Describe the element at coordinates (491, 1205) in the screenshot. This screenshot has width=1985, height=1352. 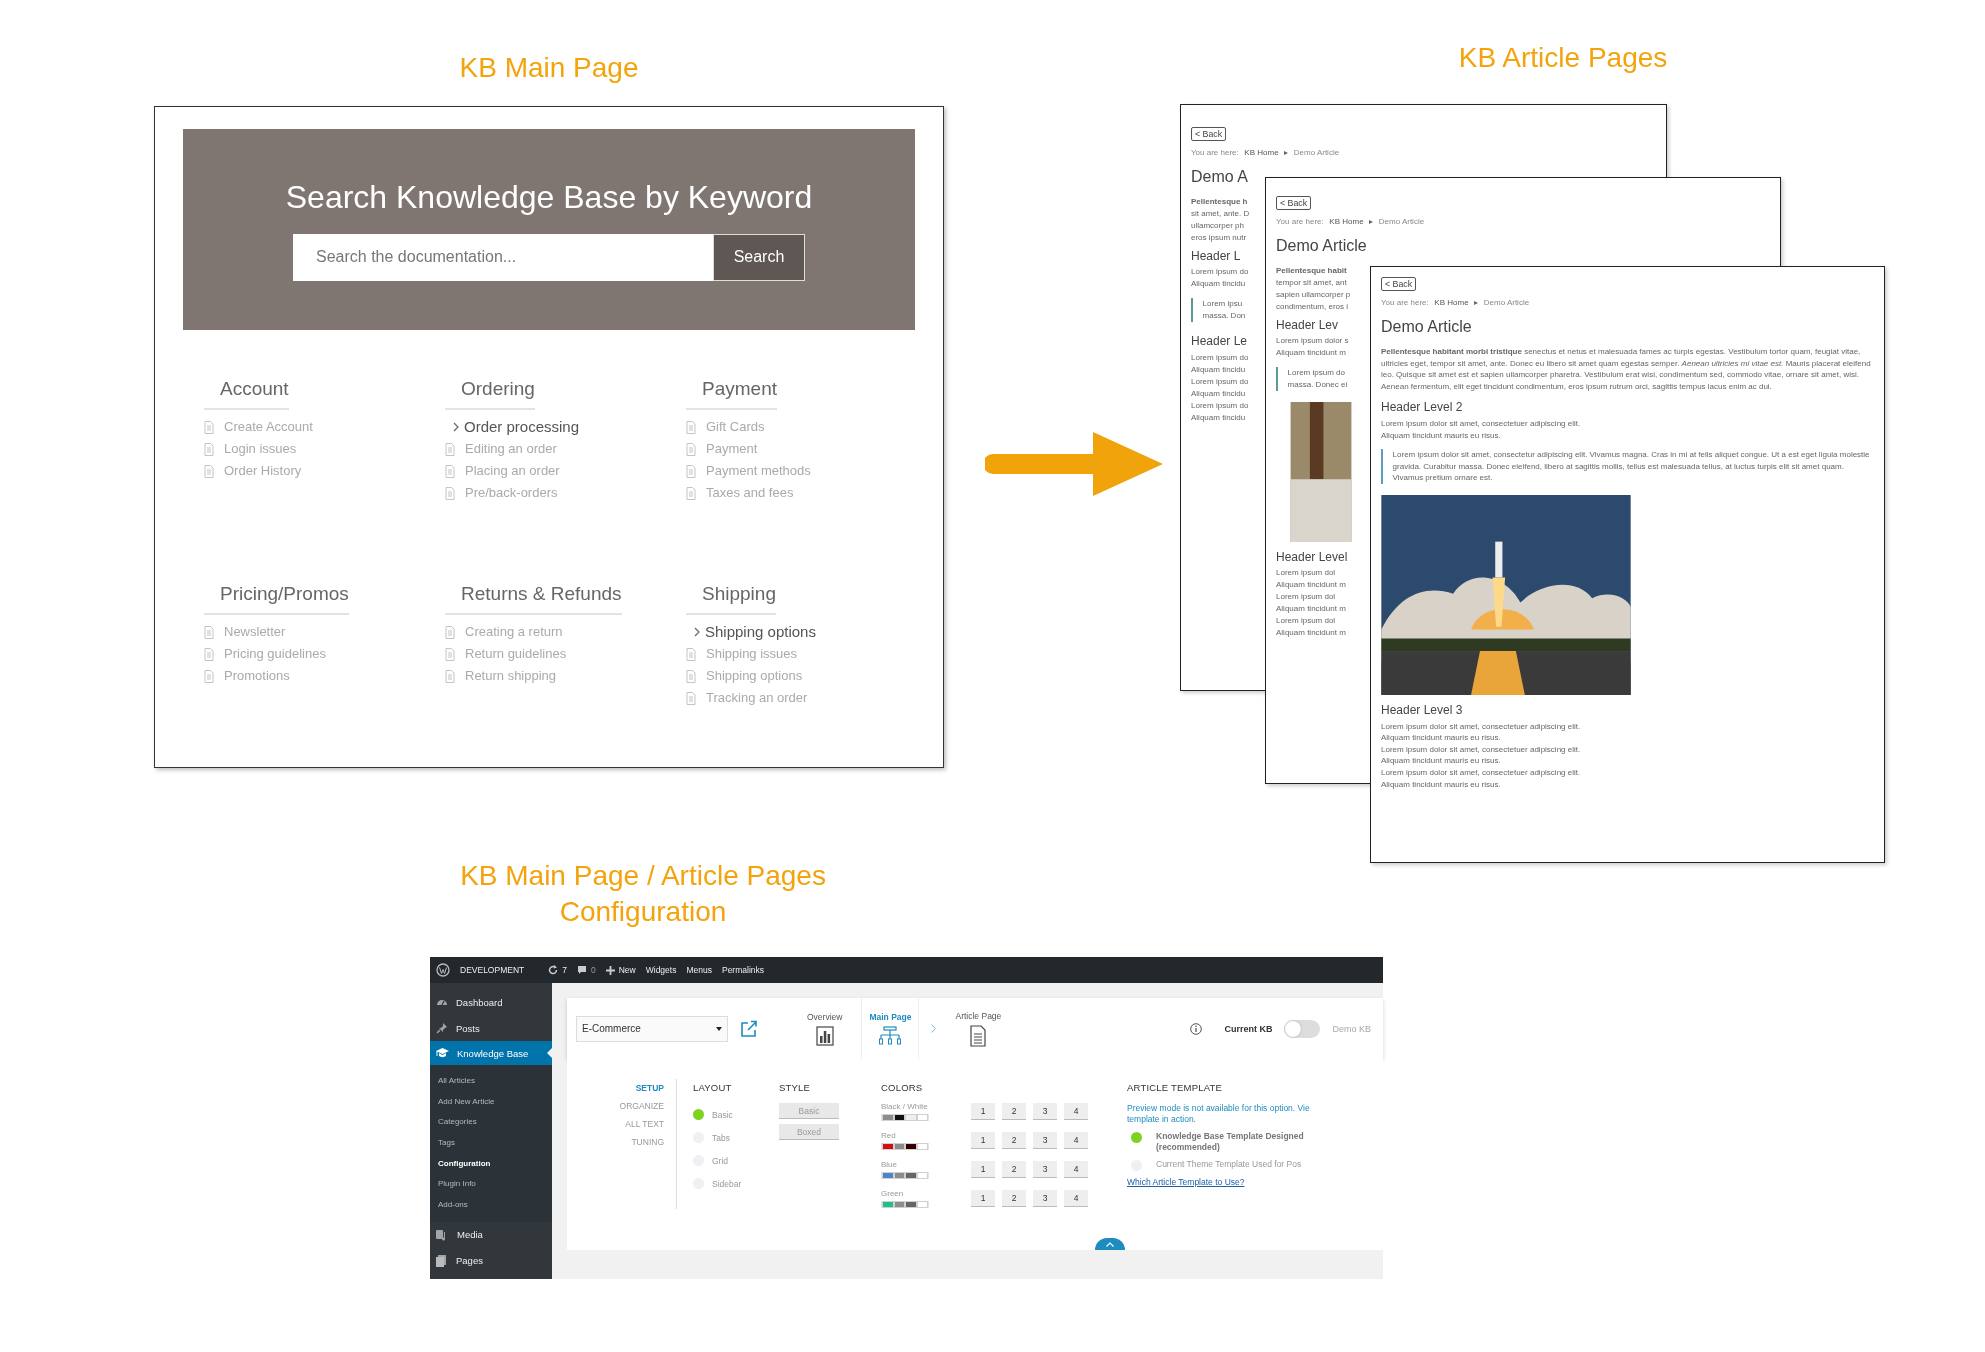
I see `submenu-item: Add-ons` at that location.